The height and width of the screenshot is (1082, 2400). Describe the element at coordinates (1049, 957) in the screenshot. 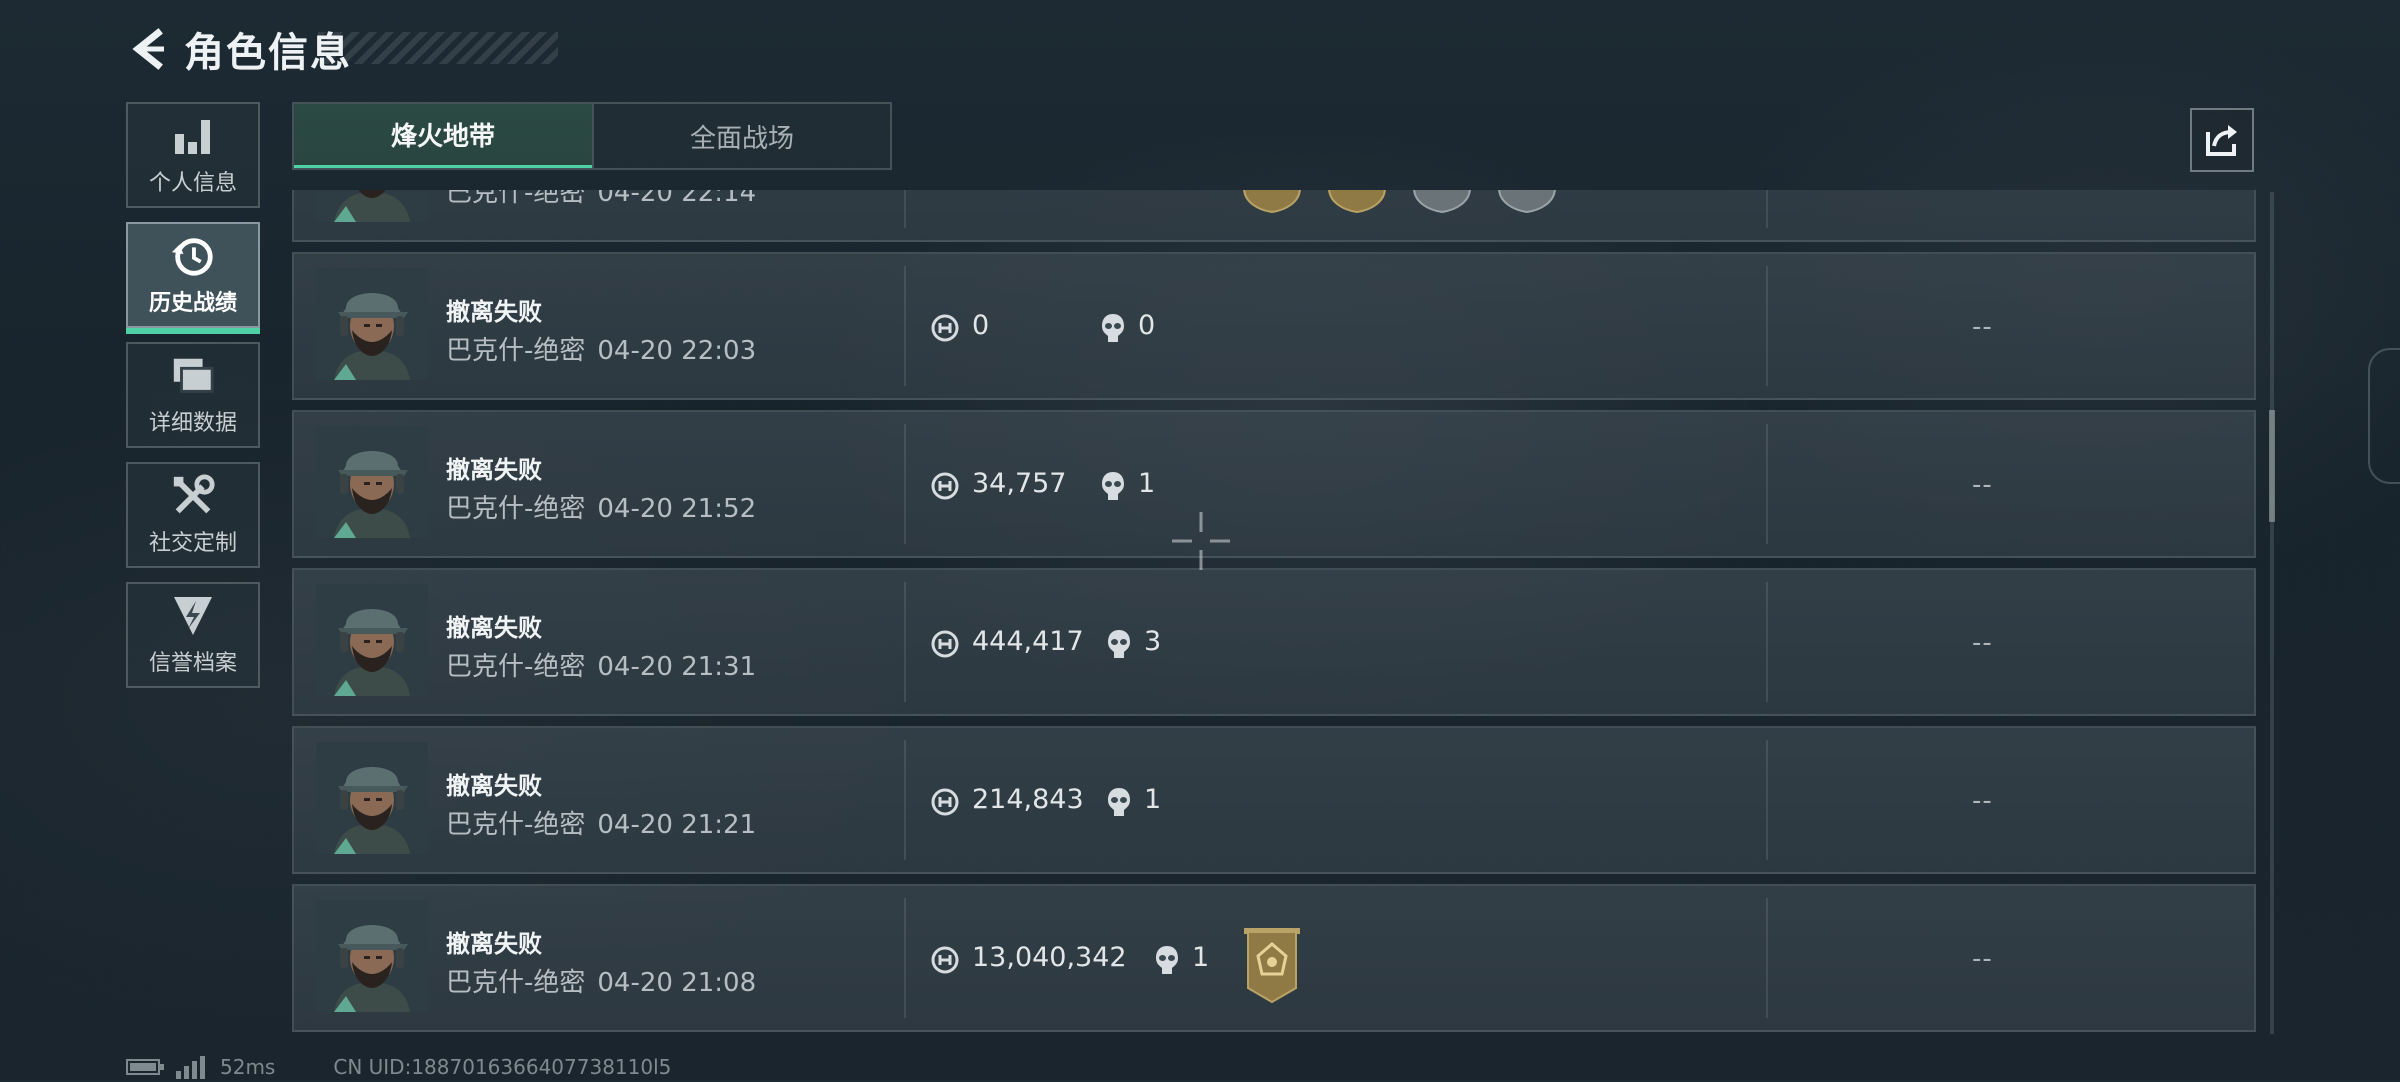

I see `loot-value: 13,040,342` at that location.